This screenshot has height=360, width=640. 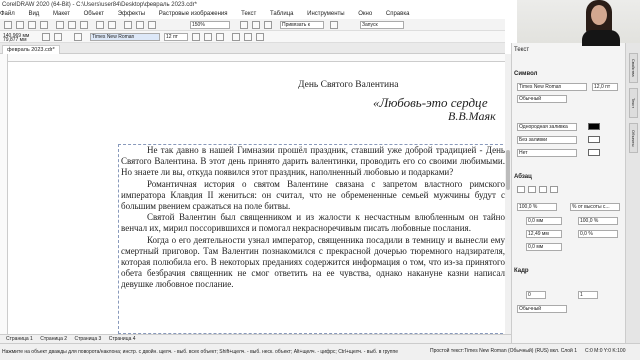 I want to click on align-left-icon, so click(x=521, y=189).